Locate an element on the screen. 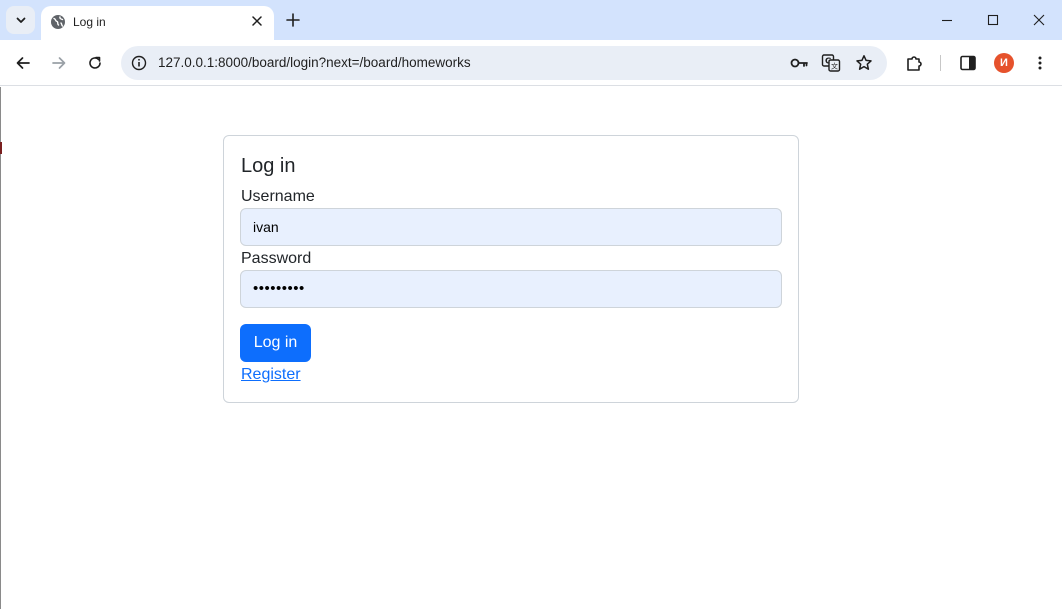 The height and width of the screenshot is (609, 1062). close-window-button is located at coordinates (1039, 20).